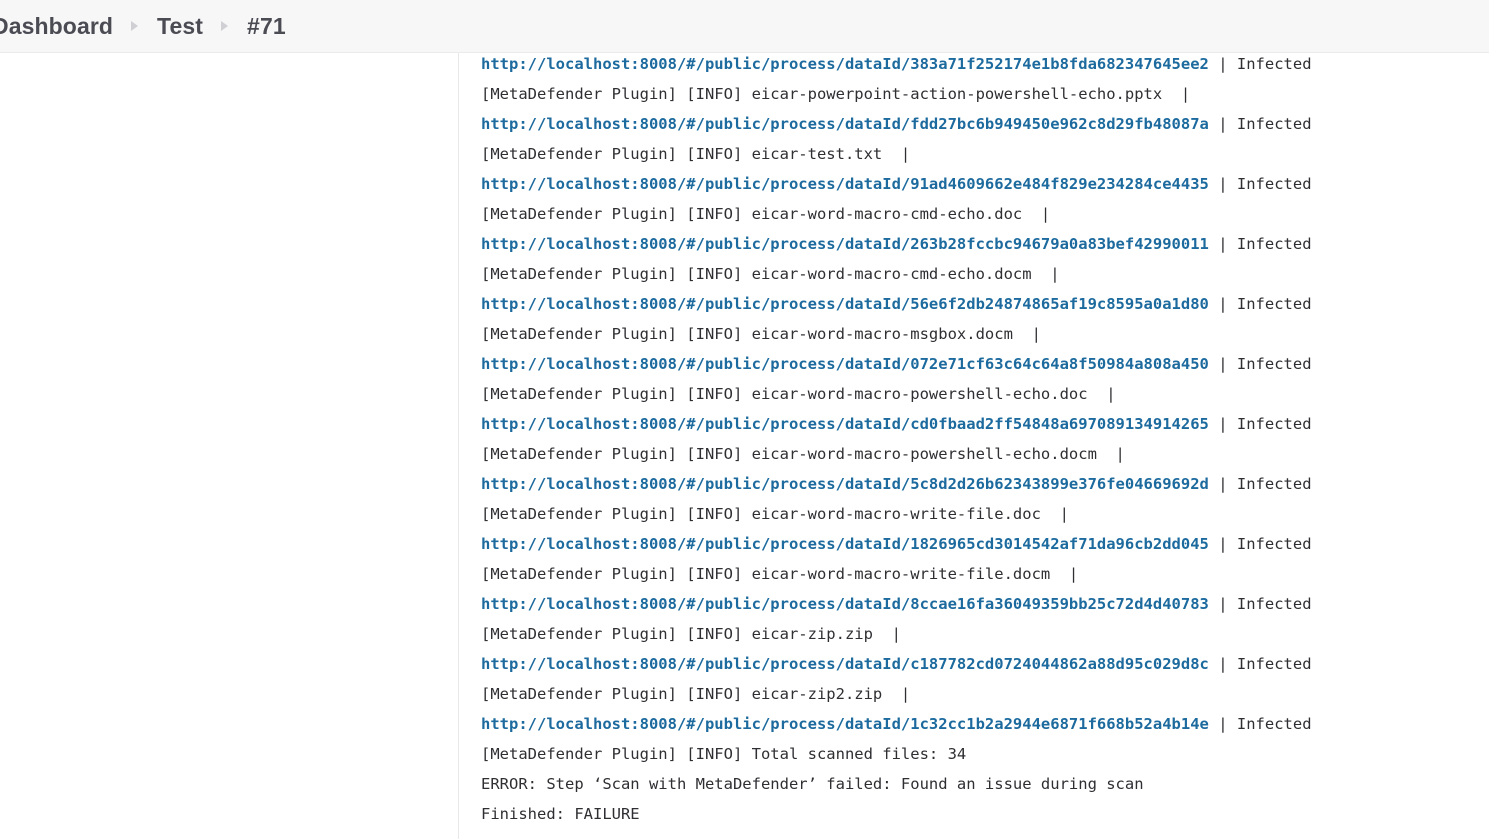  I want to click on breadcrumb-item-dashboard: Dashboard, so click(58, 26).